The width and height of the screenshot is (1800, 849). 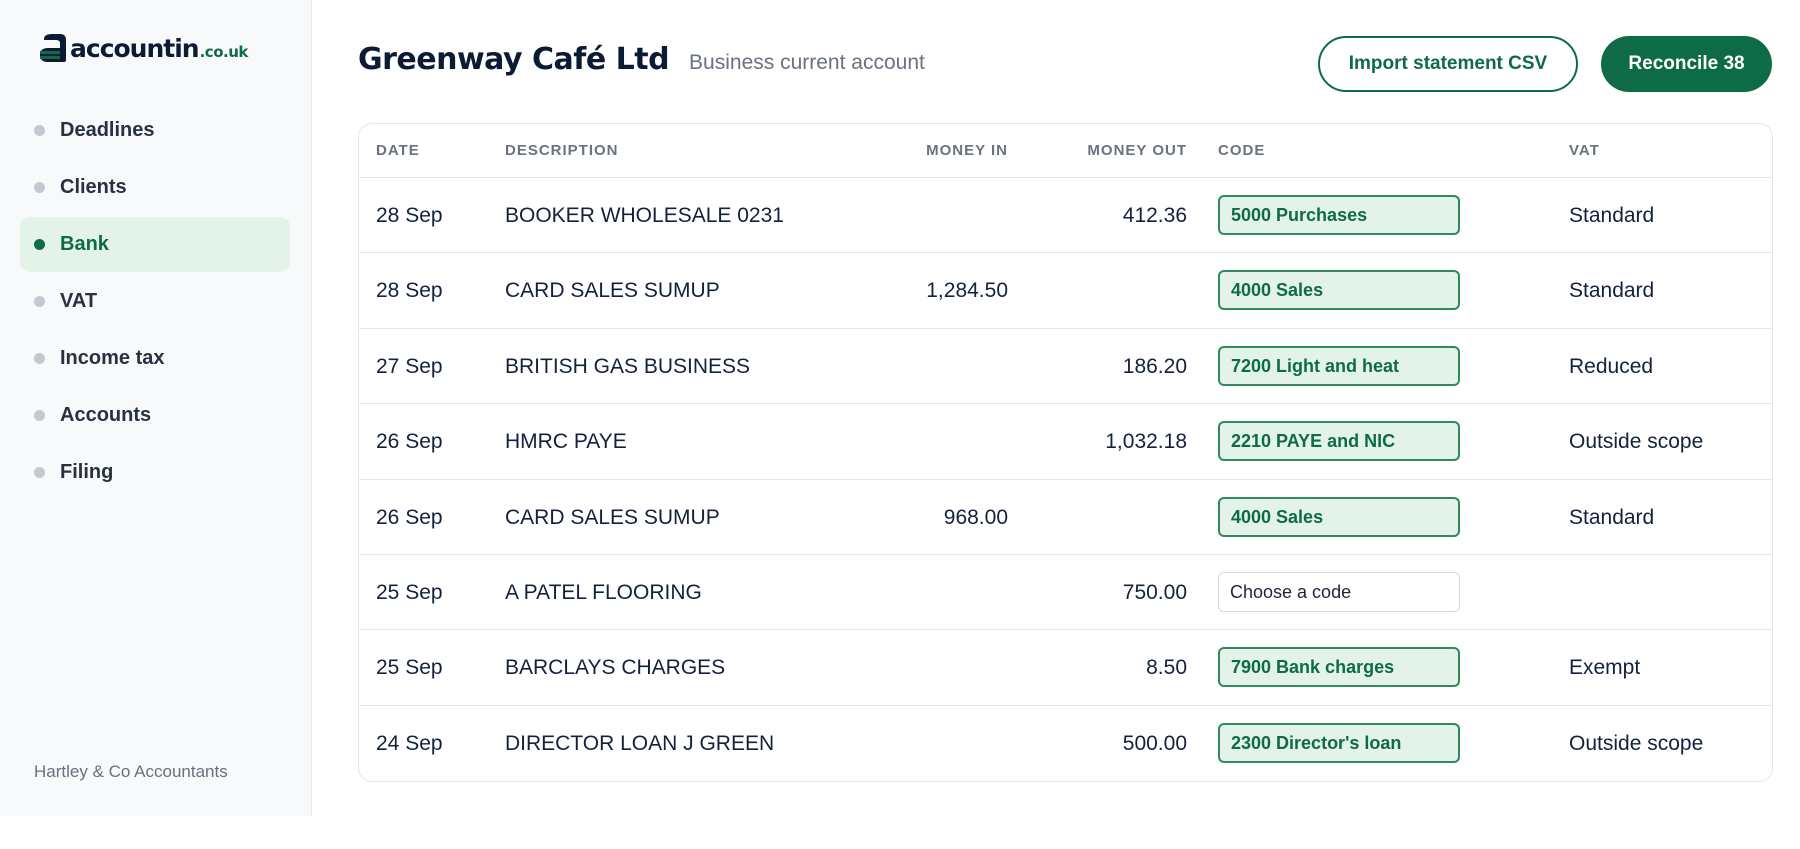 What do you see at coordinates (514, 59) in the screenshot?
I see `company-name: Greenway Café Ltd` at bounding box center [514, 59].